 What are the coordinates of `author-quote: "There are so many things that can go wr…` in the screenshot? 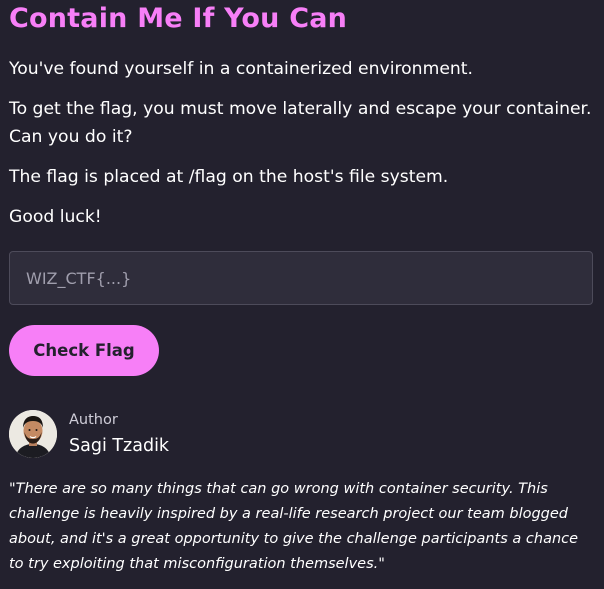 It's located at (294, 526).